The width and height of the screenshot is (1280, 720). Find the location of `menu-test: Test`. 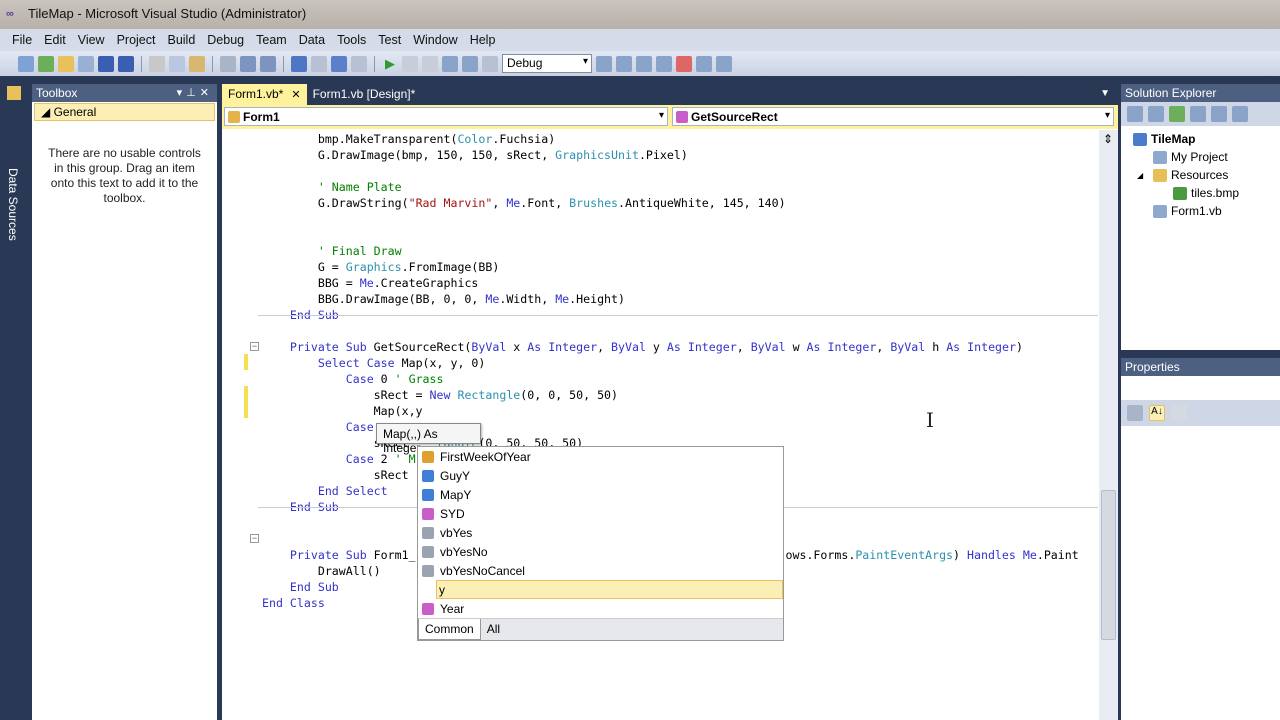

menu-test: Test is located at coordinates (389, 40).